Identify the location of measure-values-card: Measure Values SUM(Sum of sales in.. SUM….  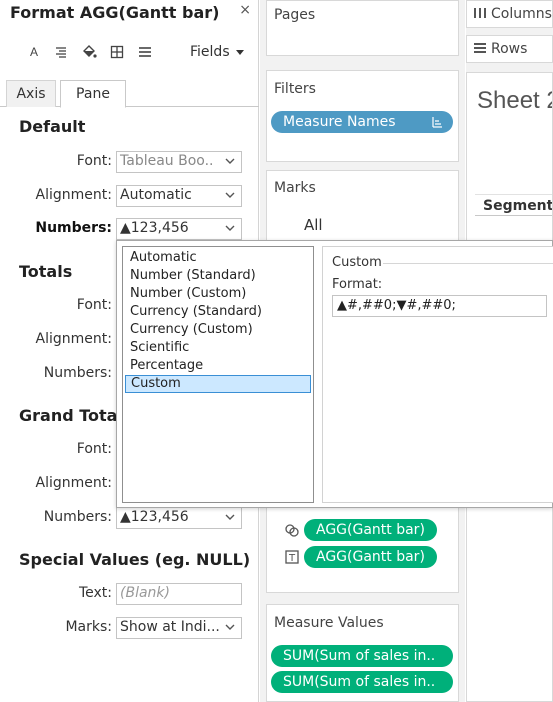
(362, 653).